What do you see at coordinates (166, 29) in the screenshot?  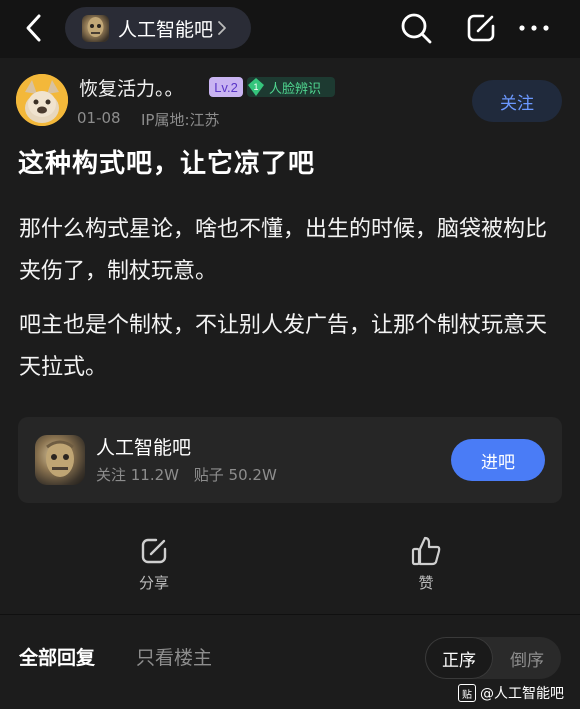 I see `forum-chip-label: 人工智能吧` at bounding box center [166, 29].